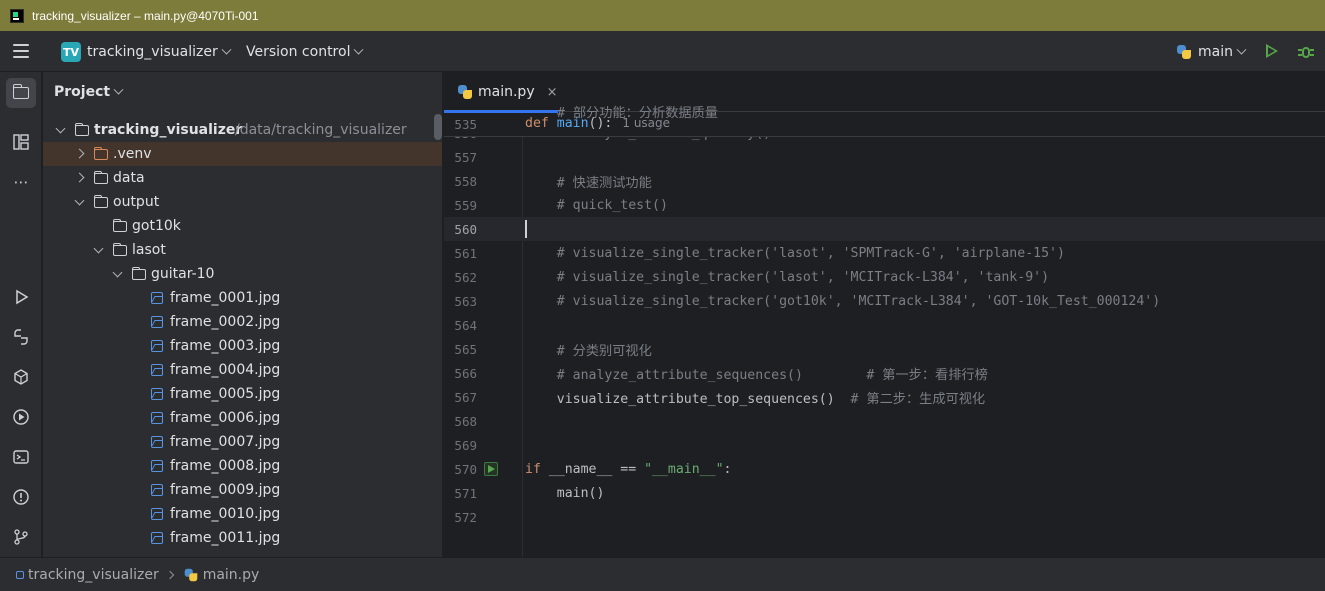 The image size is (1325, 591). What do you see at coordinates (465, 493) in the screenshot?
I see `line-number: 571` at bounding box center [465, 493].